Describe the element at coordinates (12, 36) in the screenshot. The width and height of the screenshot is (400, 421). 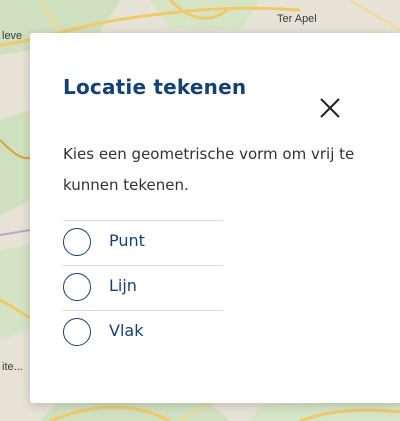
I see `map-place-label: leve` at that location.